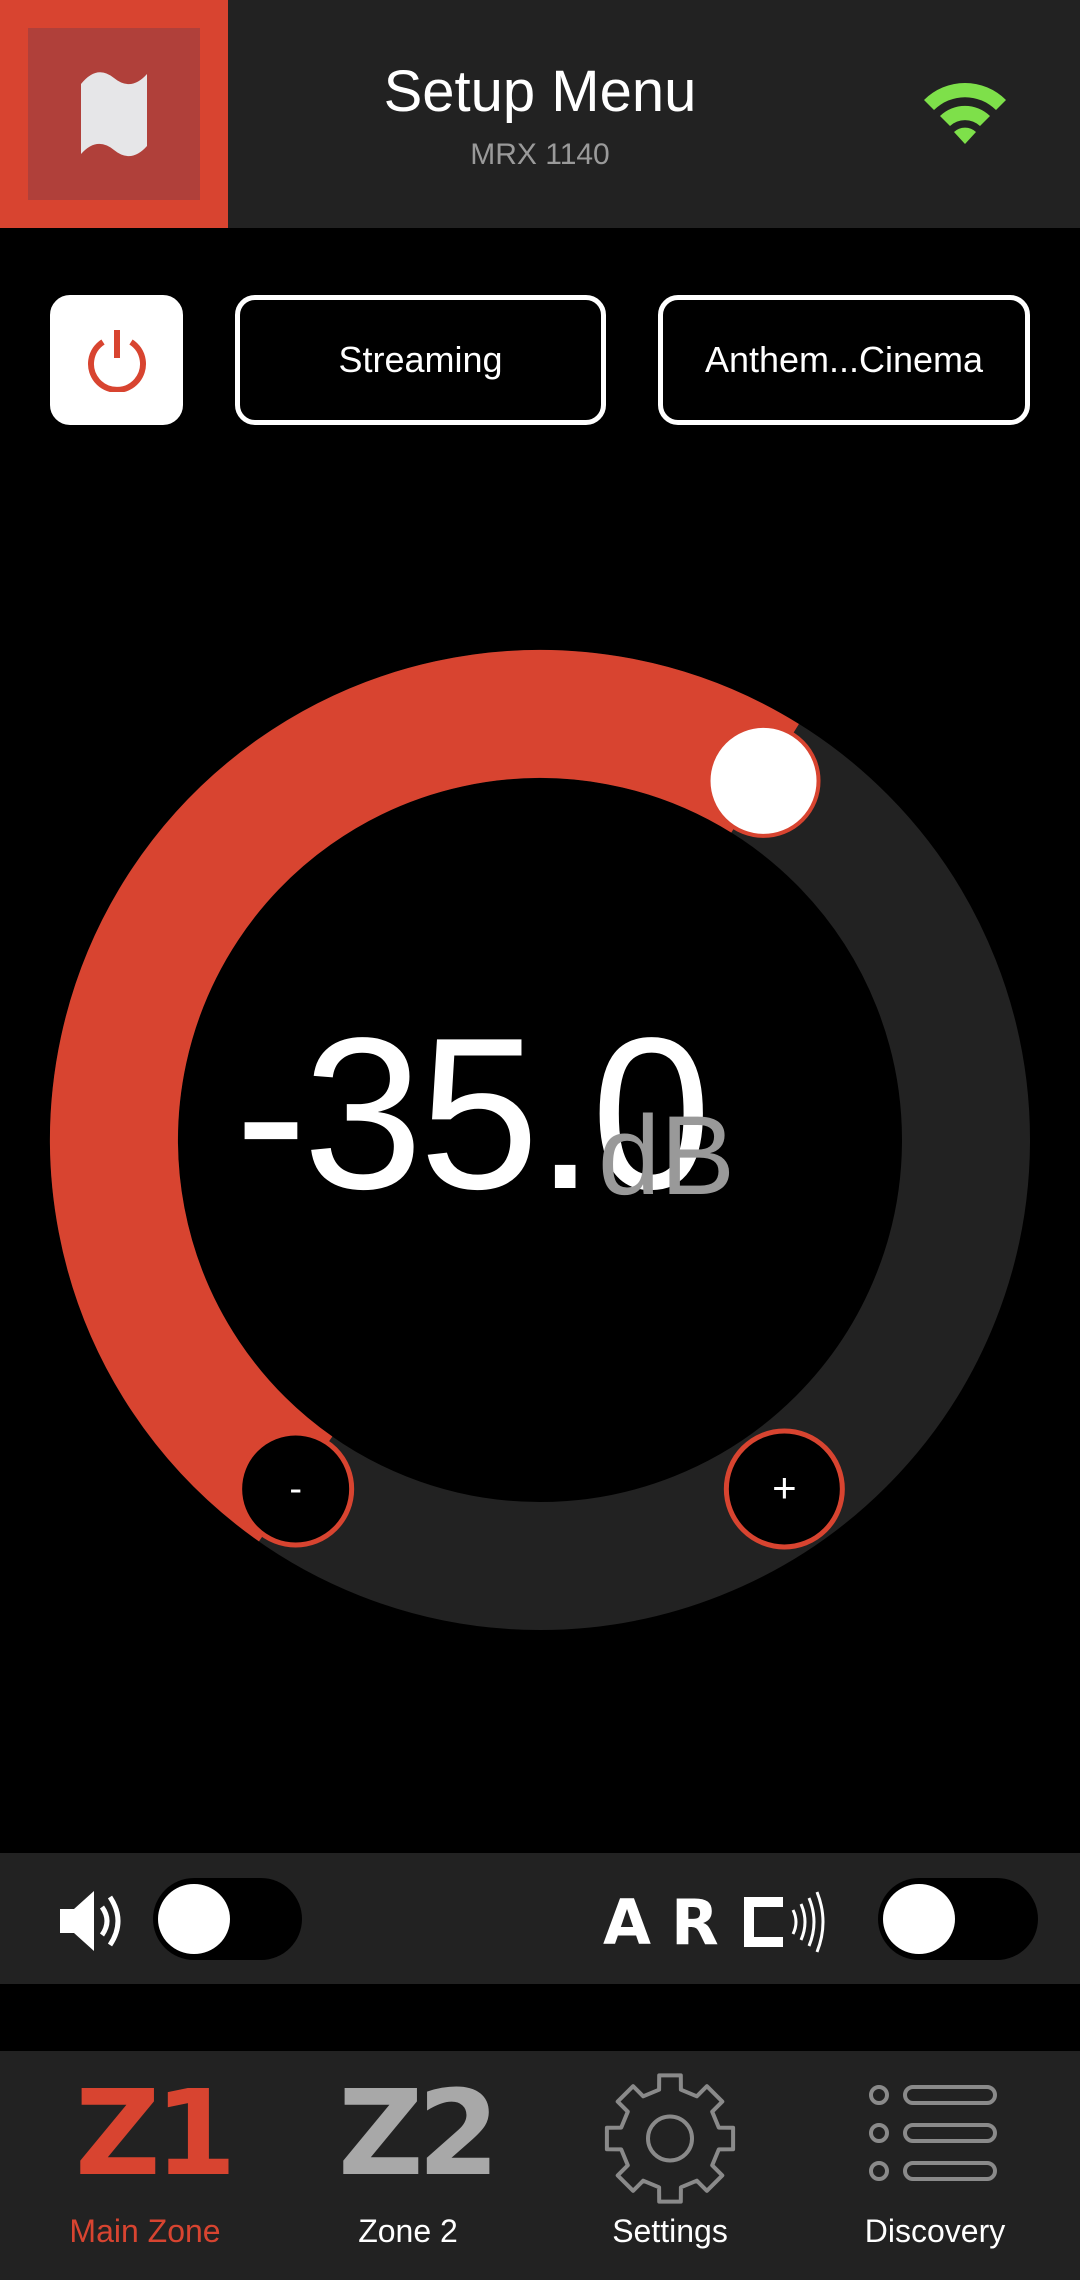 This screenshot has width=1080, height=2280. I want to click on flag-icon, so click(114, 114).